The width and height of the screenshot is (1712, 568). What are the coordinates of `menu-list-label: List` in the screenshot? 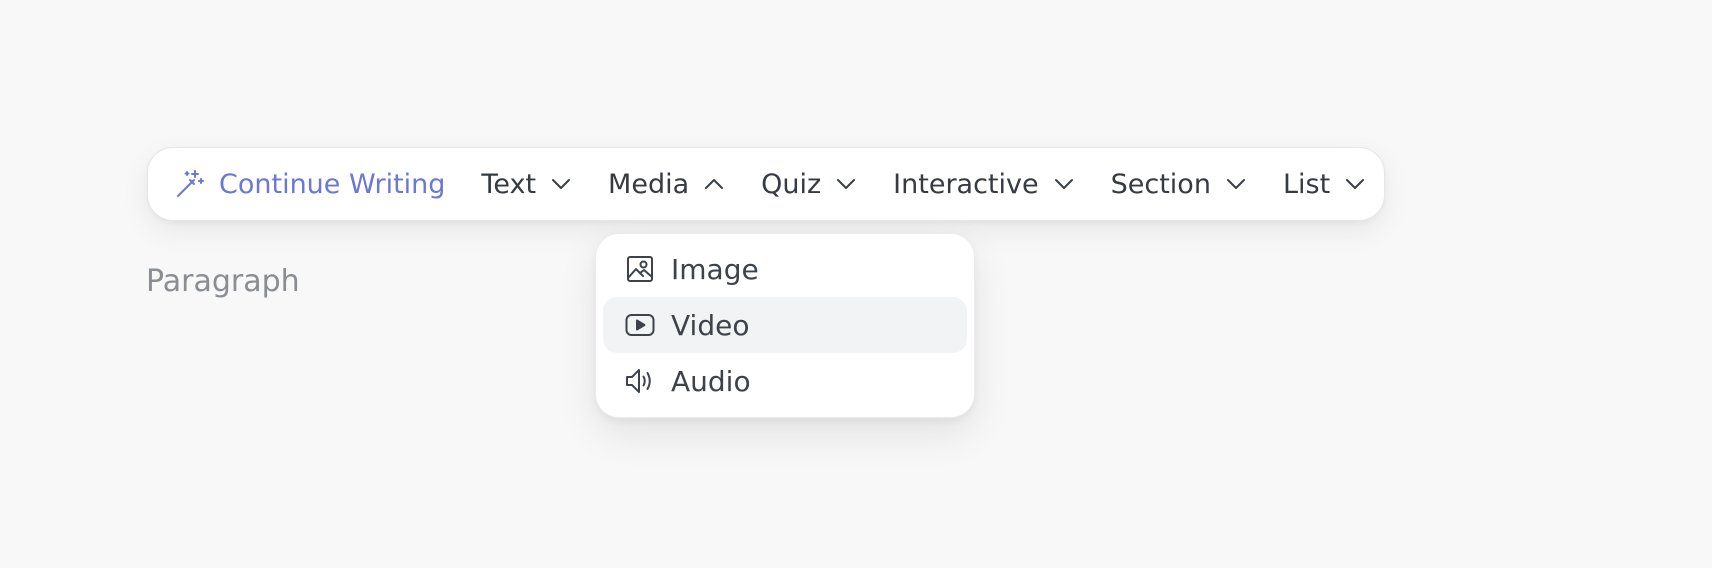 It's located at (1306, 184).